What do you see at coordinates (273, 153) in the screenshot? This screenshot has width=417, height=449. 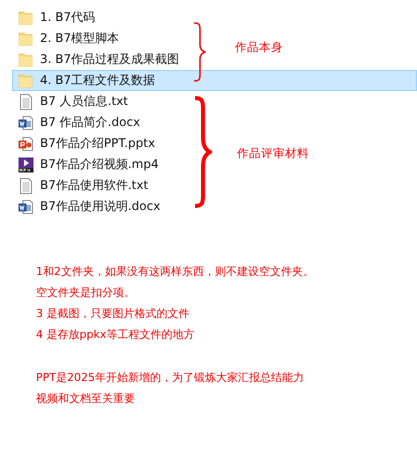 I see `annotation-label: 作品评审材料` at bounding box center [273, 153].